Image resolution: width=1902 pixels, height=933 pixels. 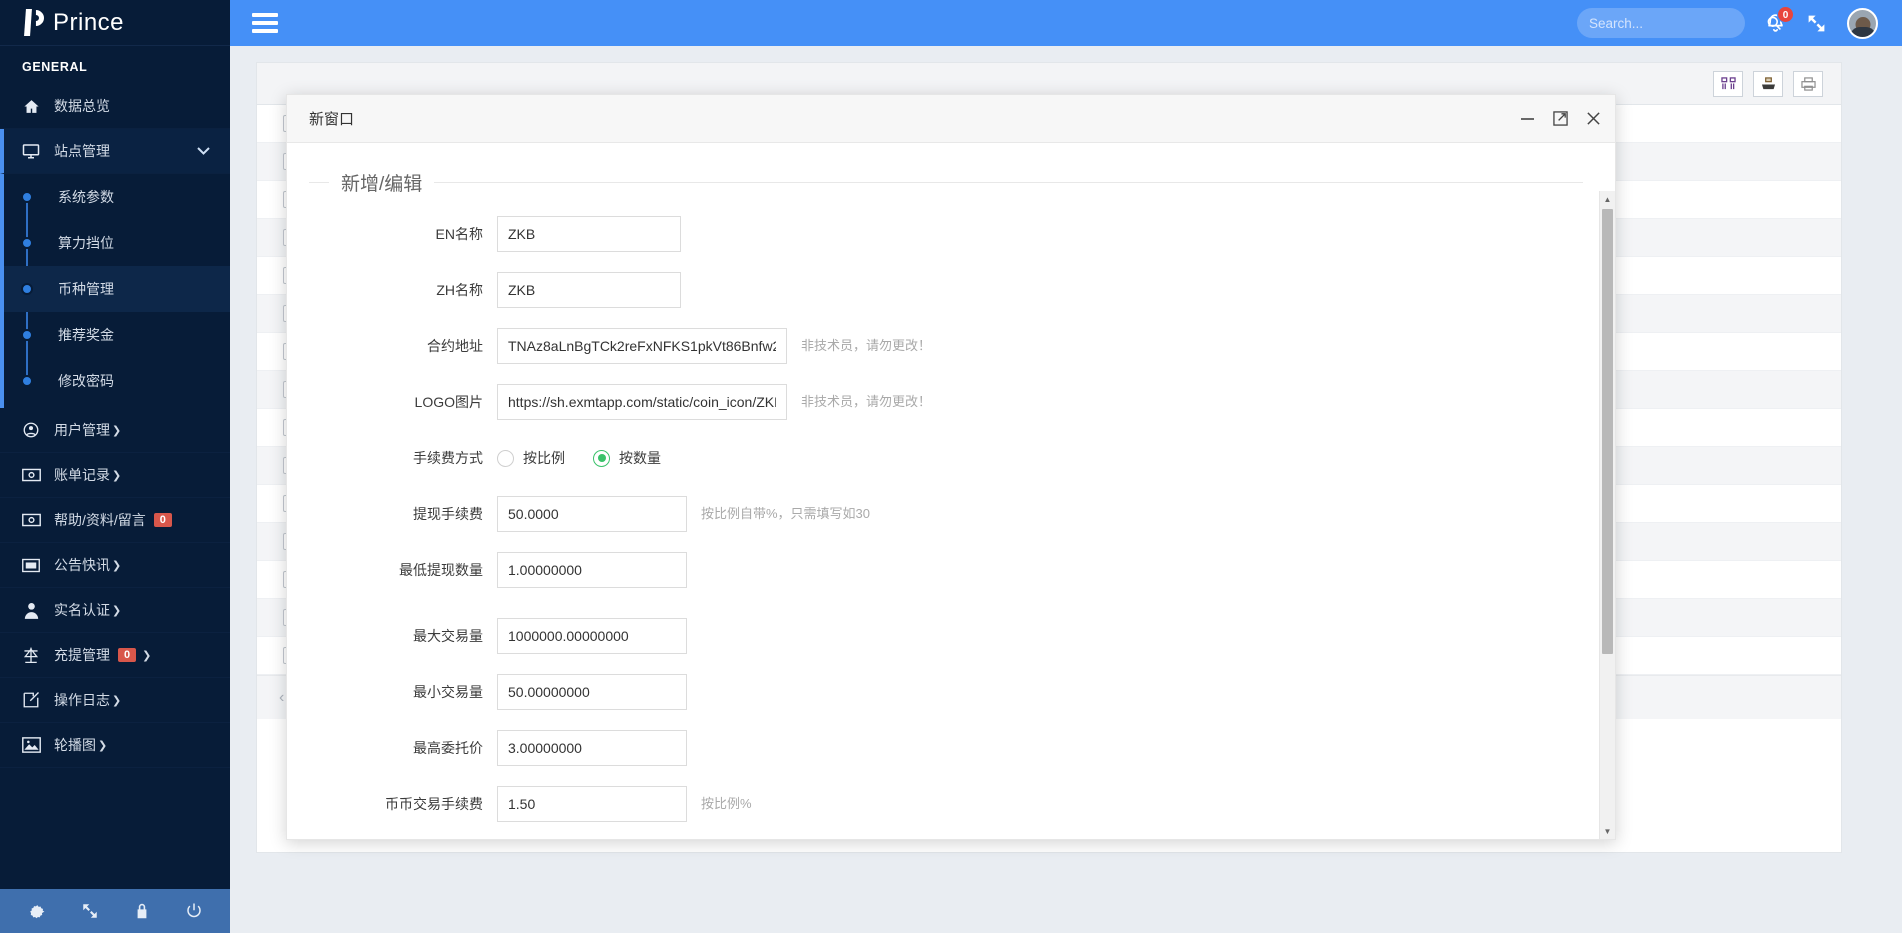 I want to click on scroll-up-icon: ▲, so click(x=1607, y=199).